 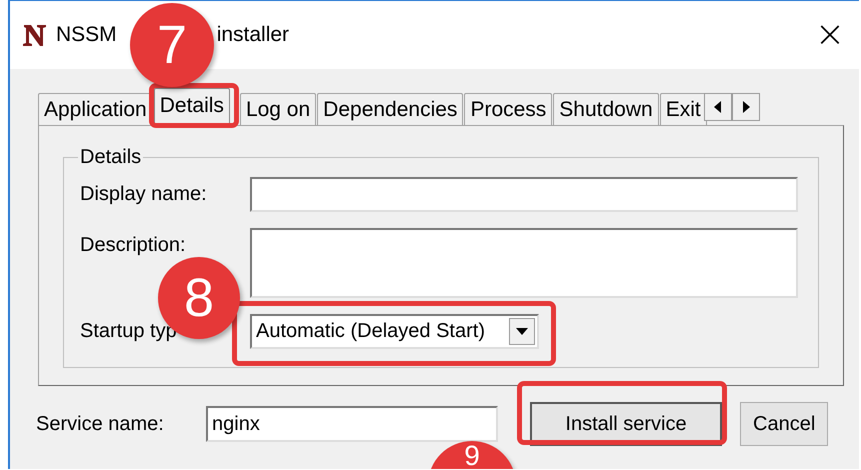 What do you see at coordinates (746, 107) in the screenshot?
I see `scroll-right-icon` at bounding box center [746, 107].